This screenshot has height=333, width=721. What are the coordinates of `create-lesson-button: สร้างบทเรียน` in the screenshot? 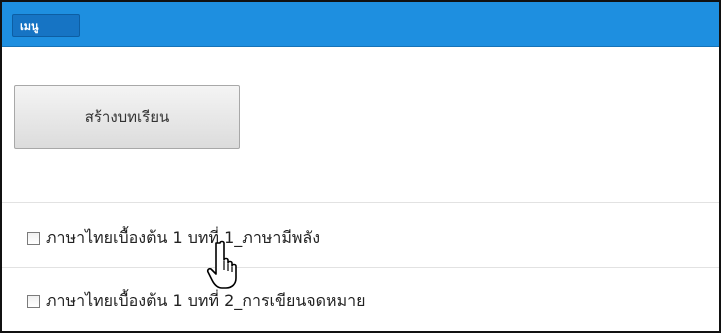 It's located at (127, 117).